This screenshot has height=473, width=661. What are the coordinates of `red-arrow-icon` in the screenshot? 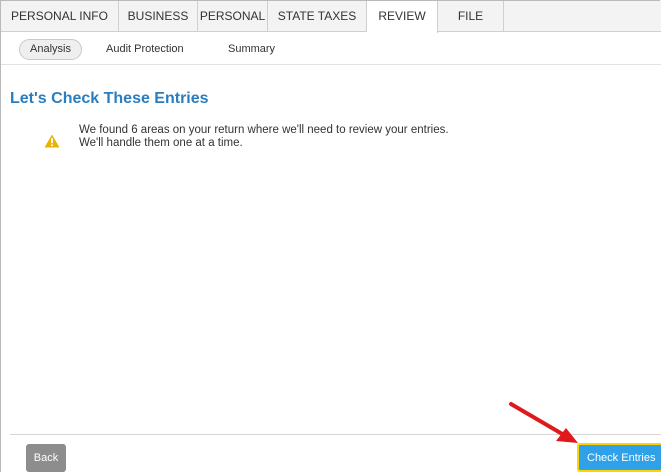 It's located at (543, 422).